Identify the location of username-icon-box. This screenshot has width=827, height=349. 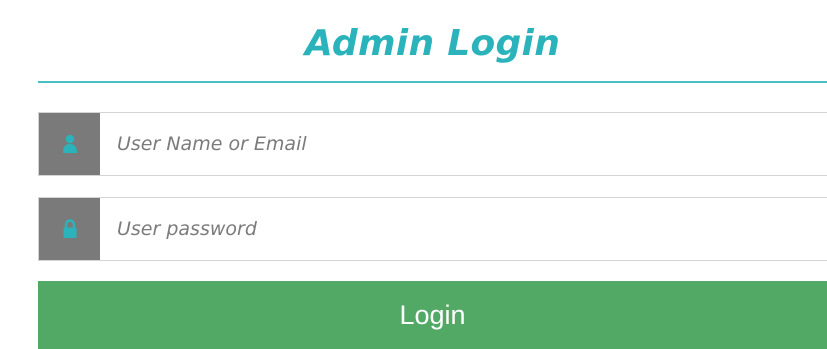
(69, 144).